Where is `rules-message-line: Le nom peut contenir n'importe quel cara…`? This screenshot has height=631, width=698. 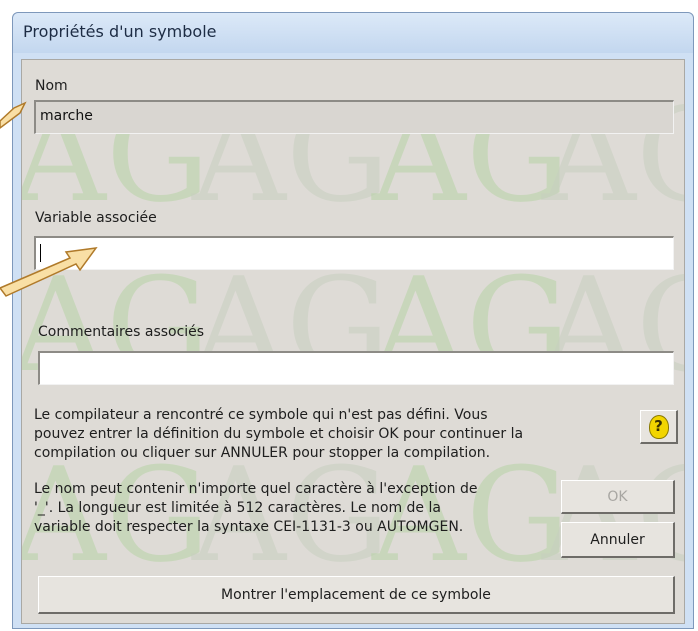
rules-message-line: Le nom peut contenir n'importe quel cara… is located at coordinates (256, 489).